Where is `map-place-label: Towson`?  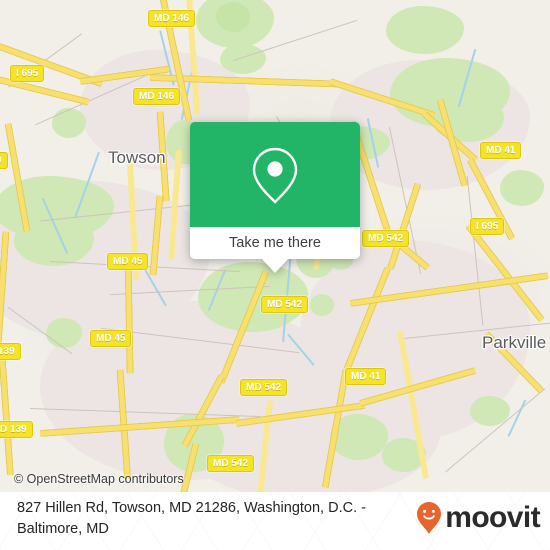 map-place-label: Towson is located at coordinates (137, 157).